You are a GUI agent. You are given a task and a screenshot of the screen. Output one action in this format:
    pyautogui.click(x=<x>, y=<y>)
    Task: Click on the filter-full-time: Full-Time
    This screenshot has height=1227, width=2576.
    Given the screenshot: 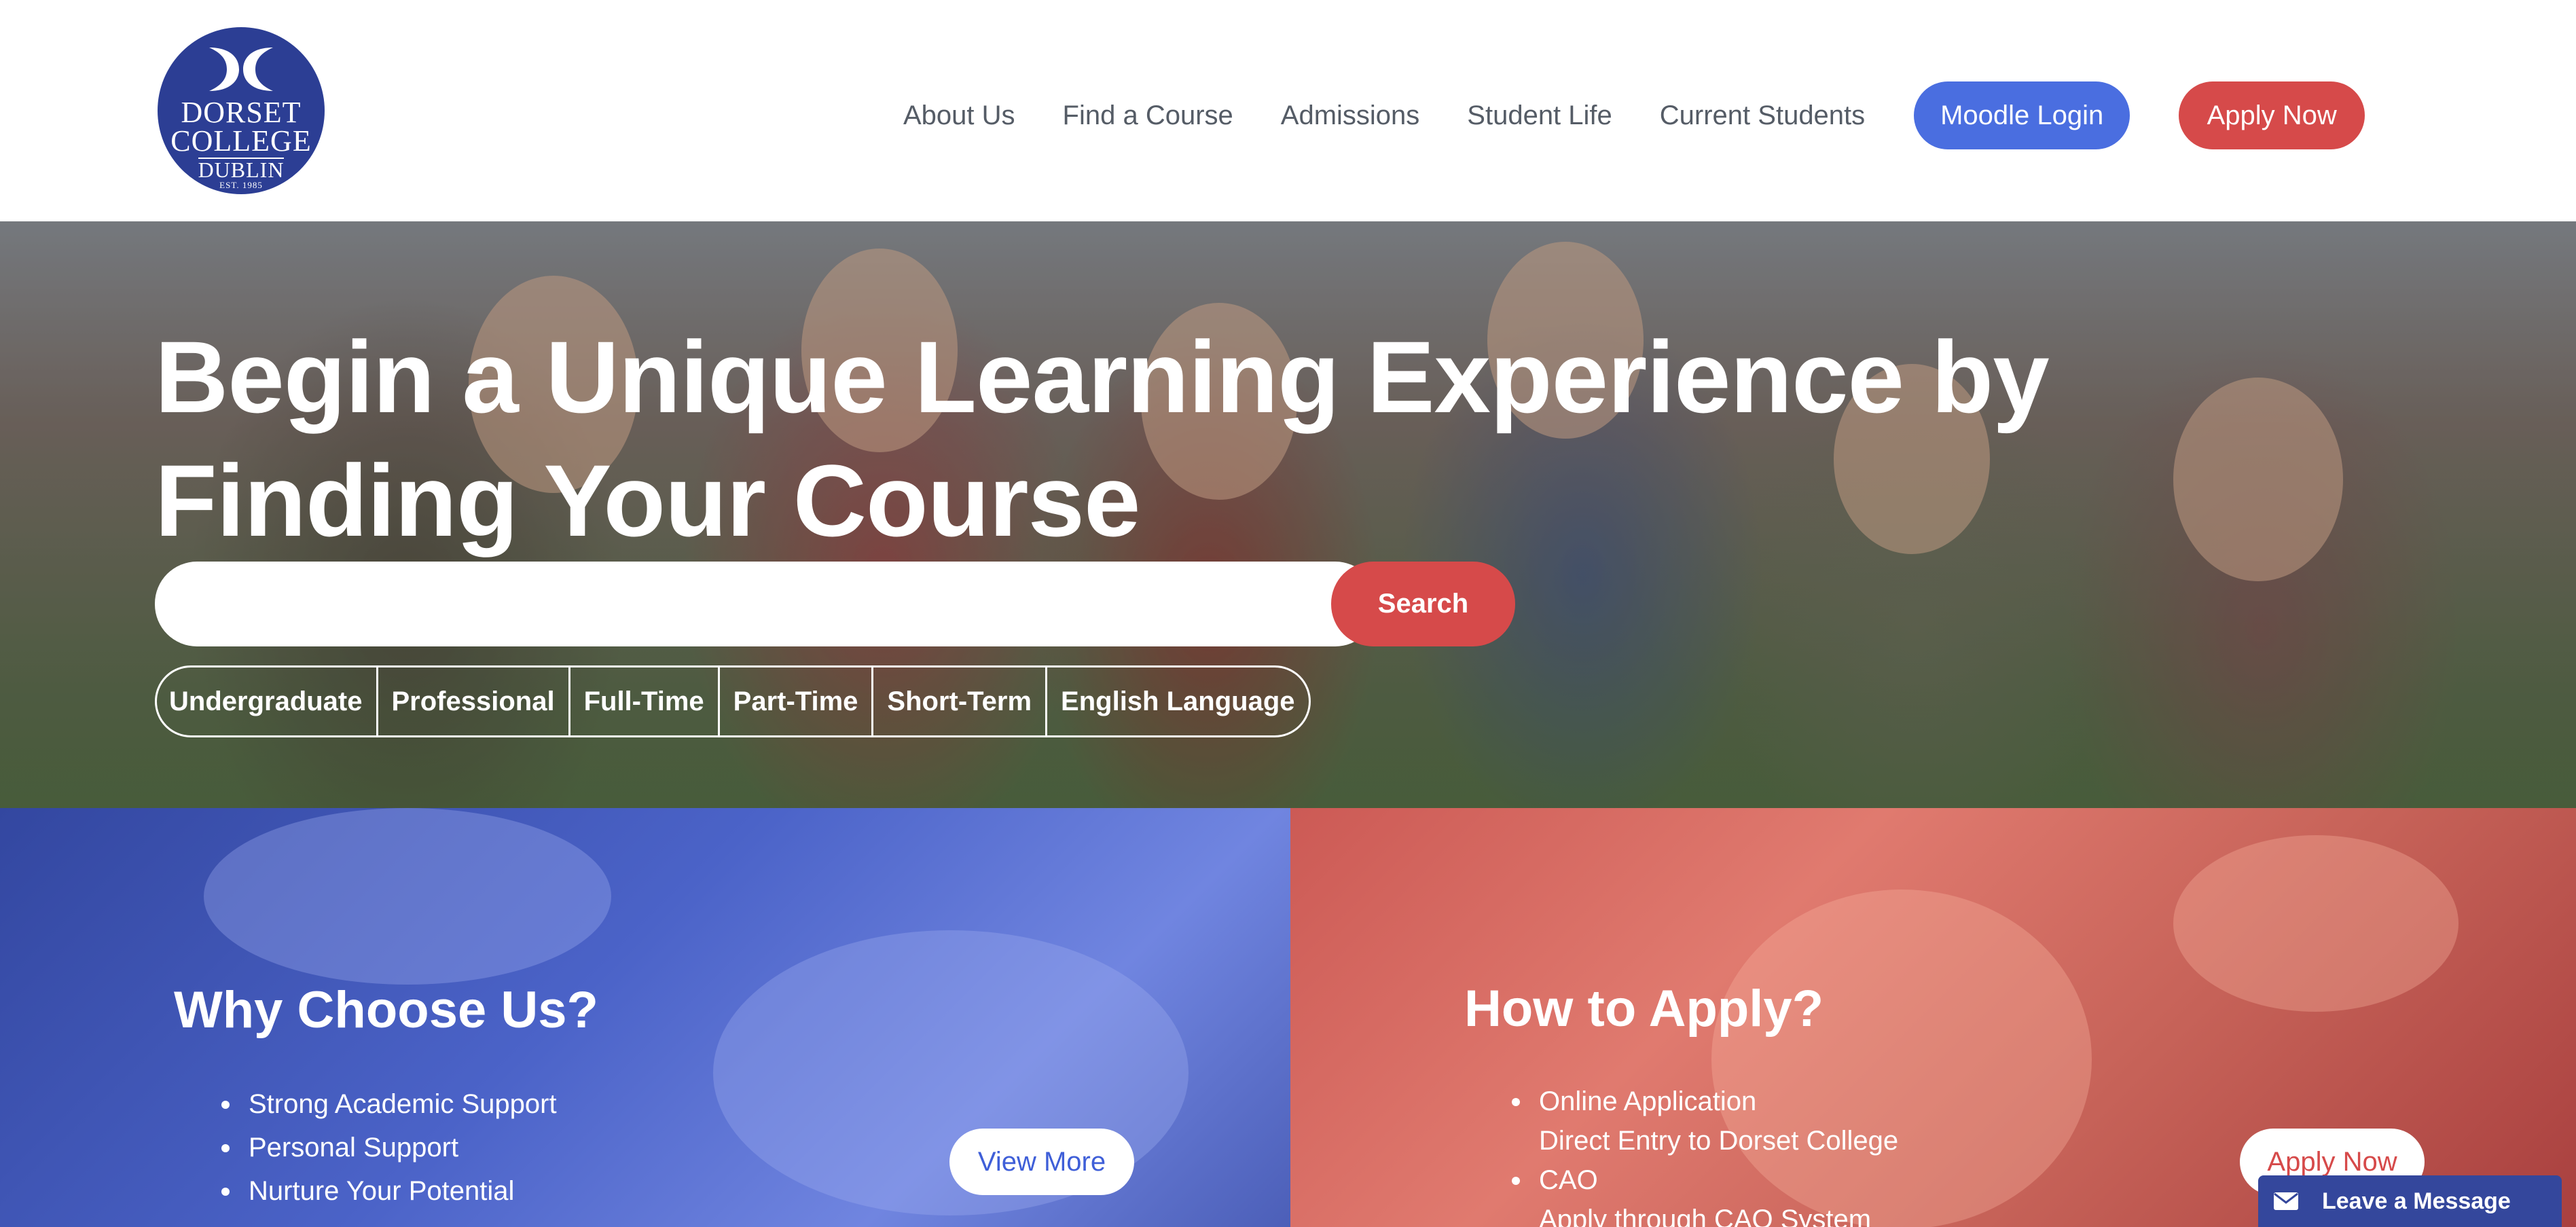 What is the action you would take?
    pyautogui.click(x=643, y=701)
    